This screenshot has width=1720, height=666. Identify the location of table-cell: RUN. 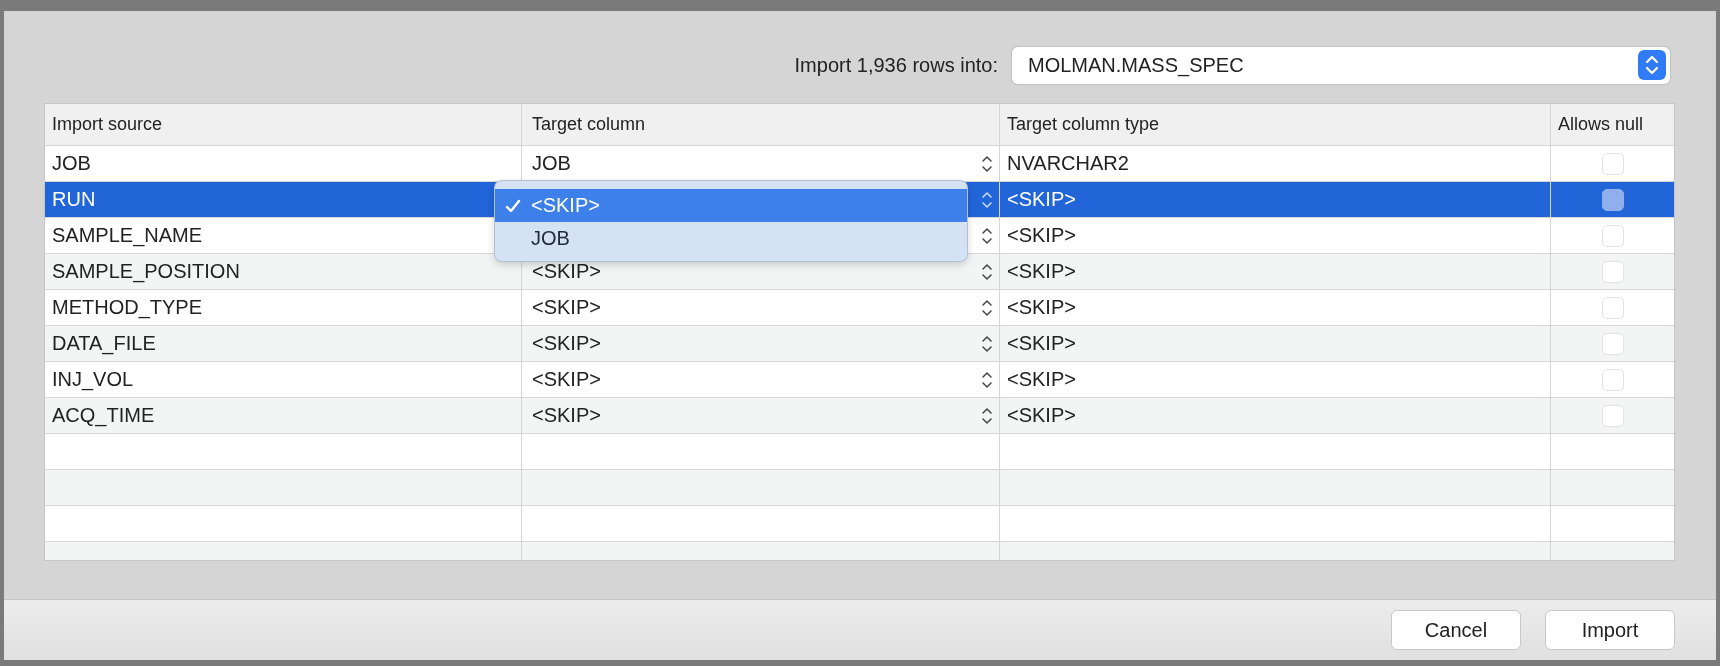
(74, 199).